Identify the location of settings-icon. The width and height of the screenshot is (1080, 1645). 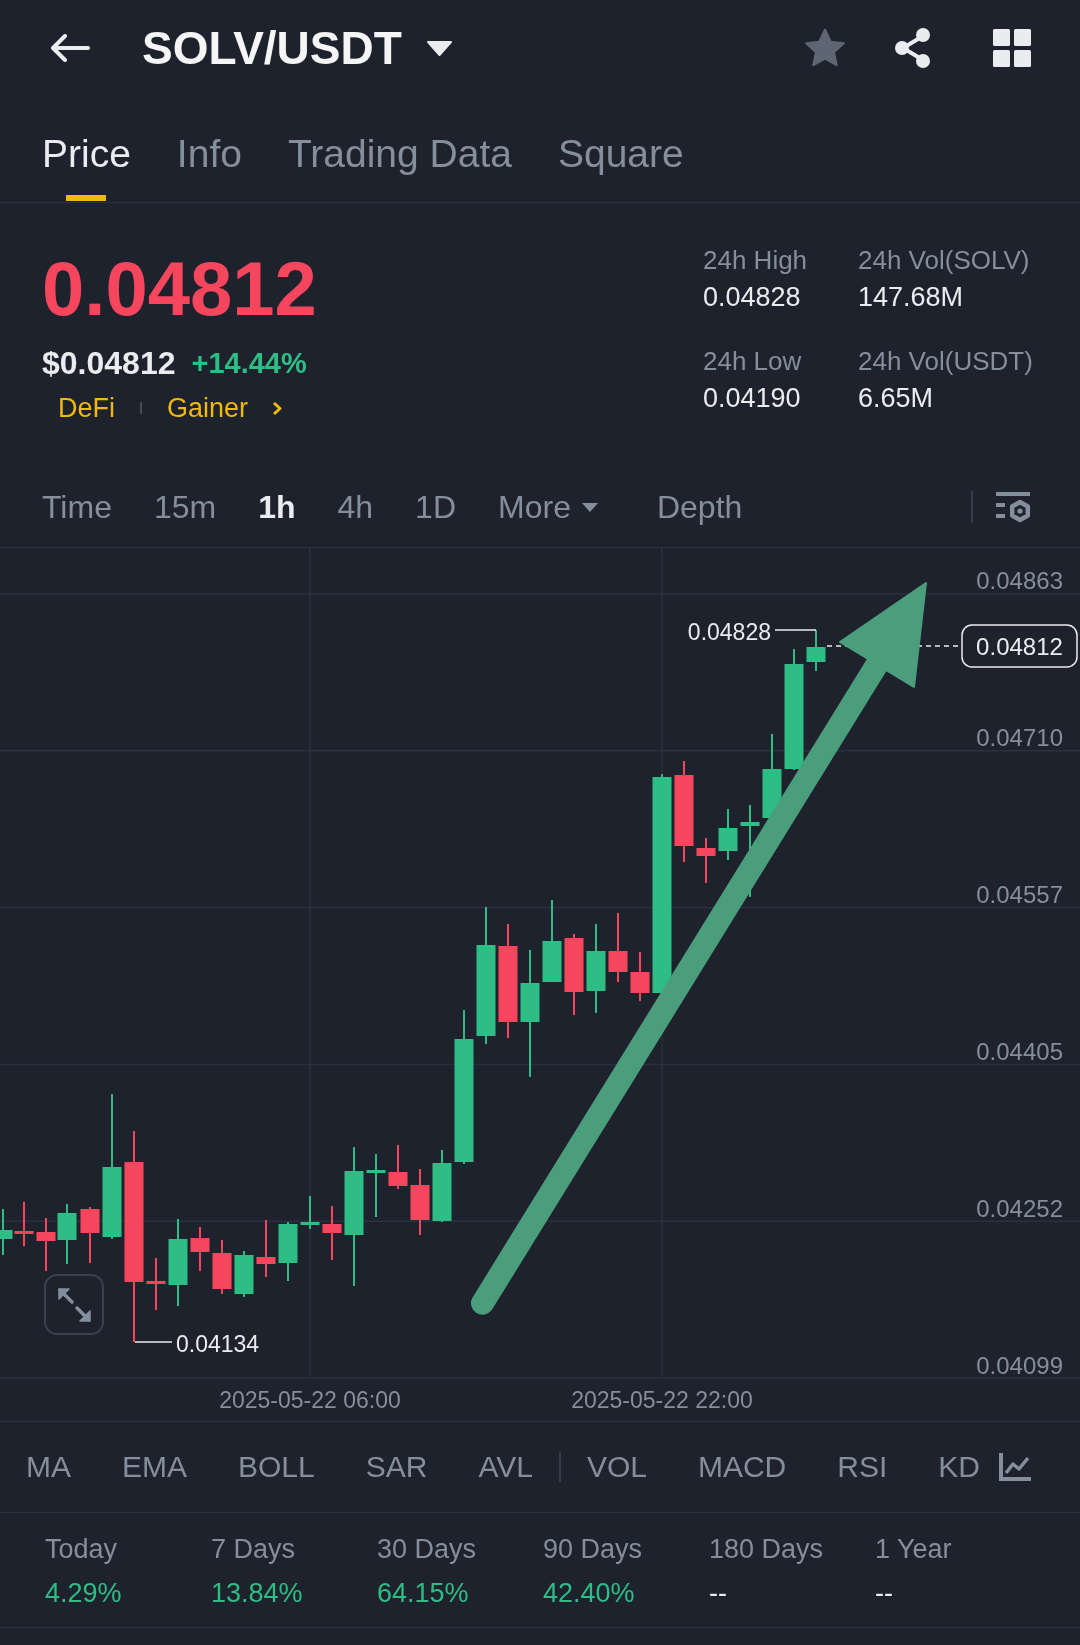
(1013, 507).